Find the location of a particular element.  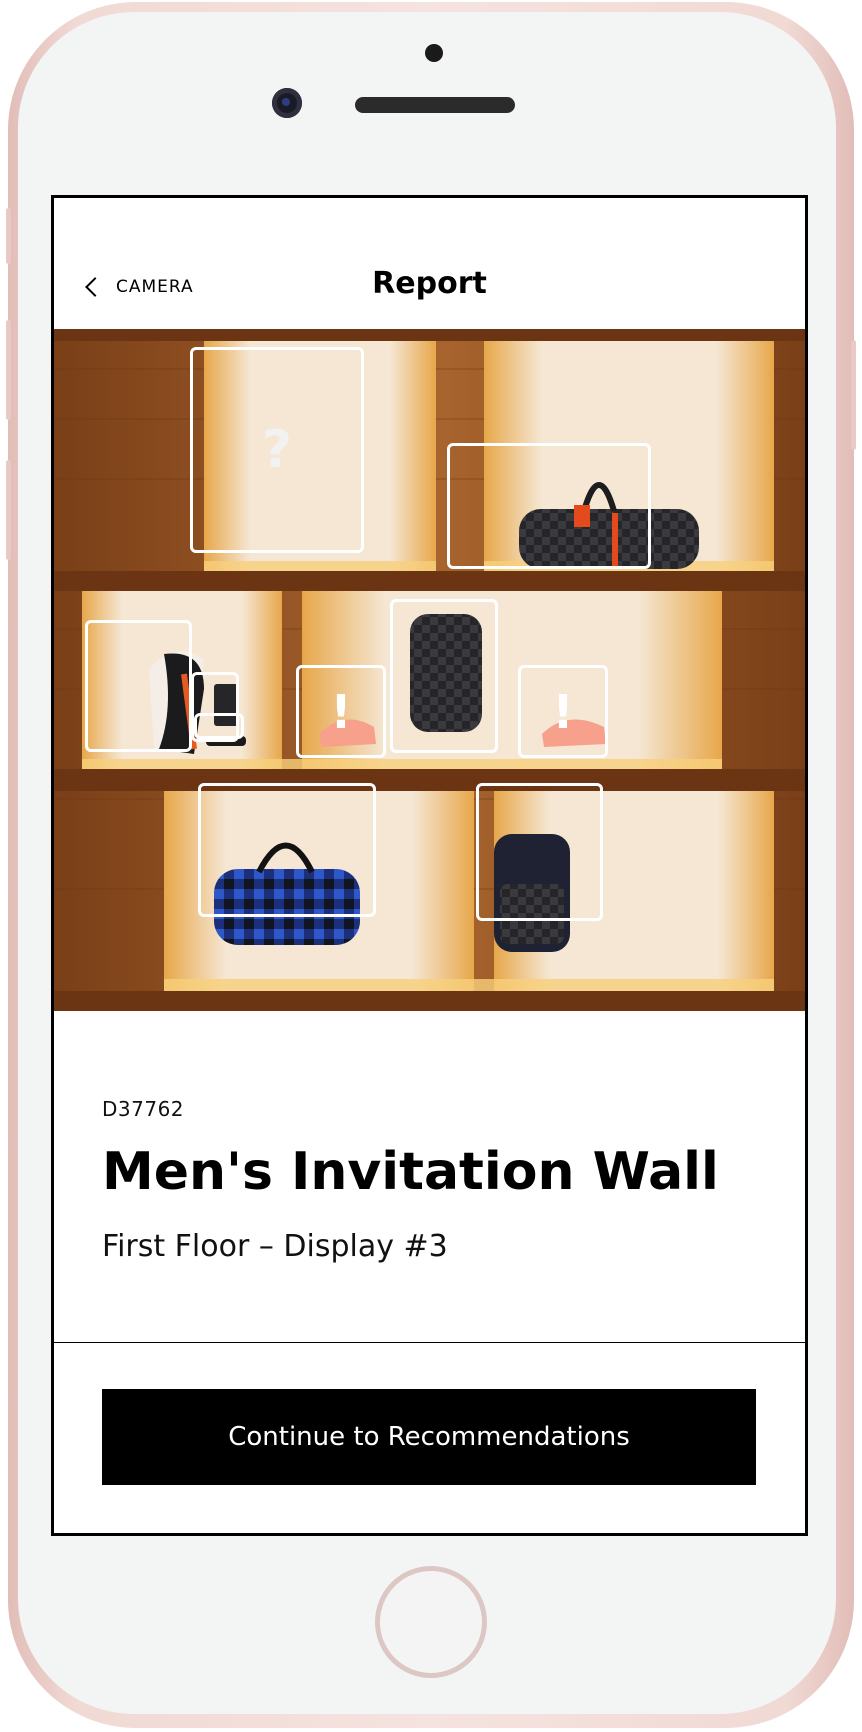

power-button is located at coordinates (853, 395).